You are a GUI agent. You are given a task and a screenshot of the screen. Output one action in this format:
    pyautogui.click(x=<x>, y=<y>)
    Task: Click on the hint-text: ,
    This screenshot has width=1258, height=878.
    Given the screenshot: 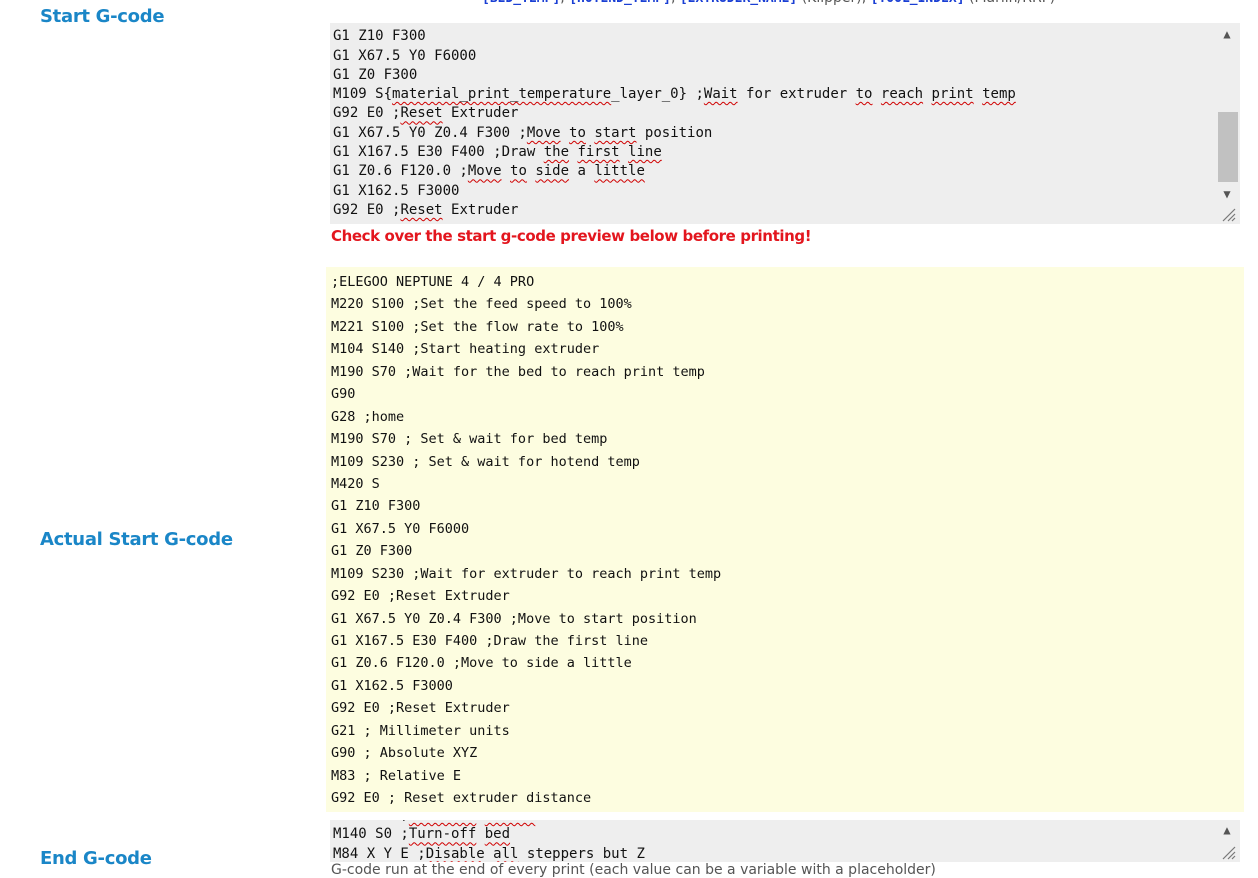 What is the action you would take?
    pyautogui.click(x=675, y=3)
    